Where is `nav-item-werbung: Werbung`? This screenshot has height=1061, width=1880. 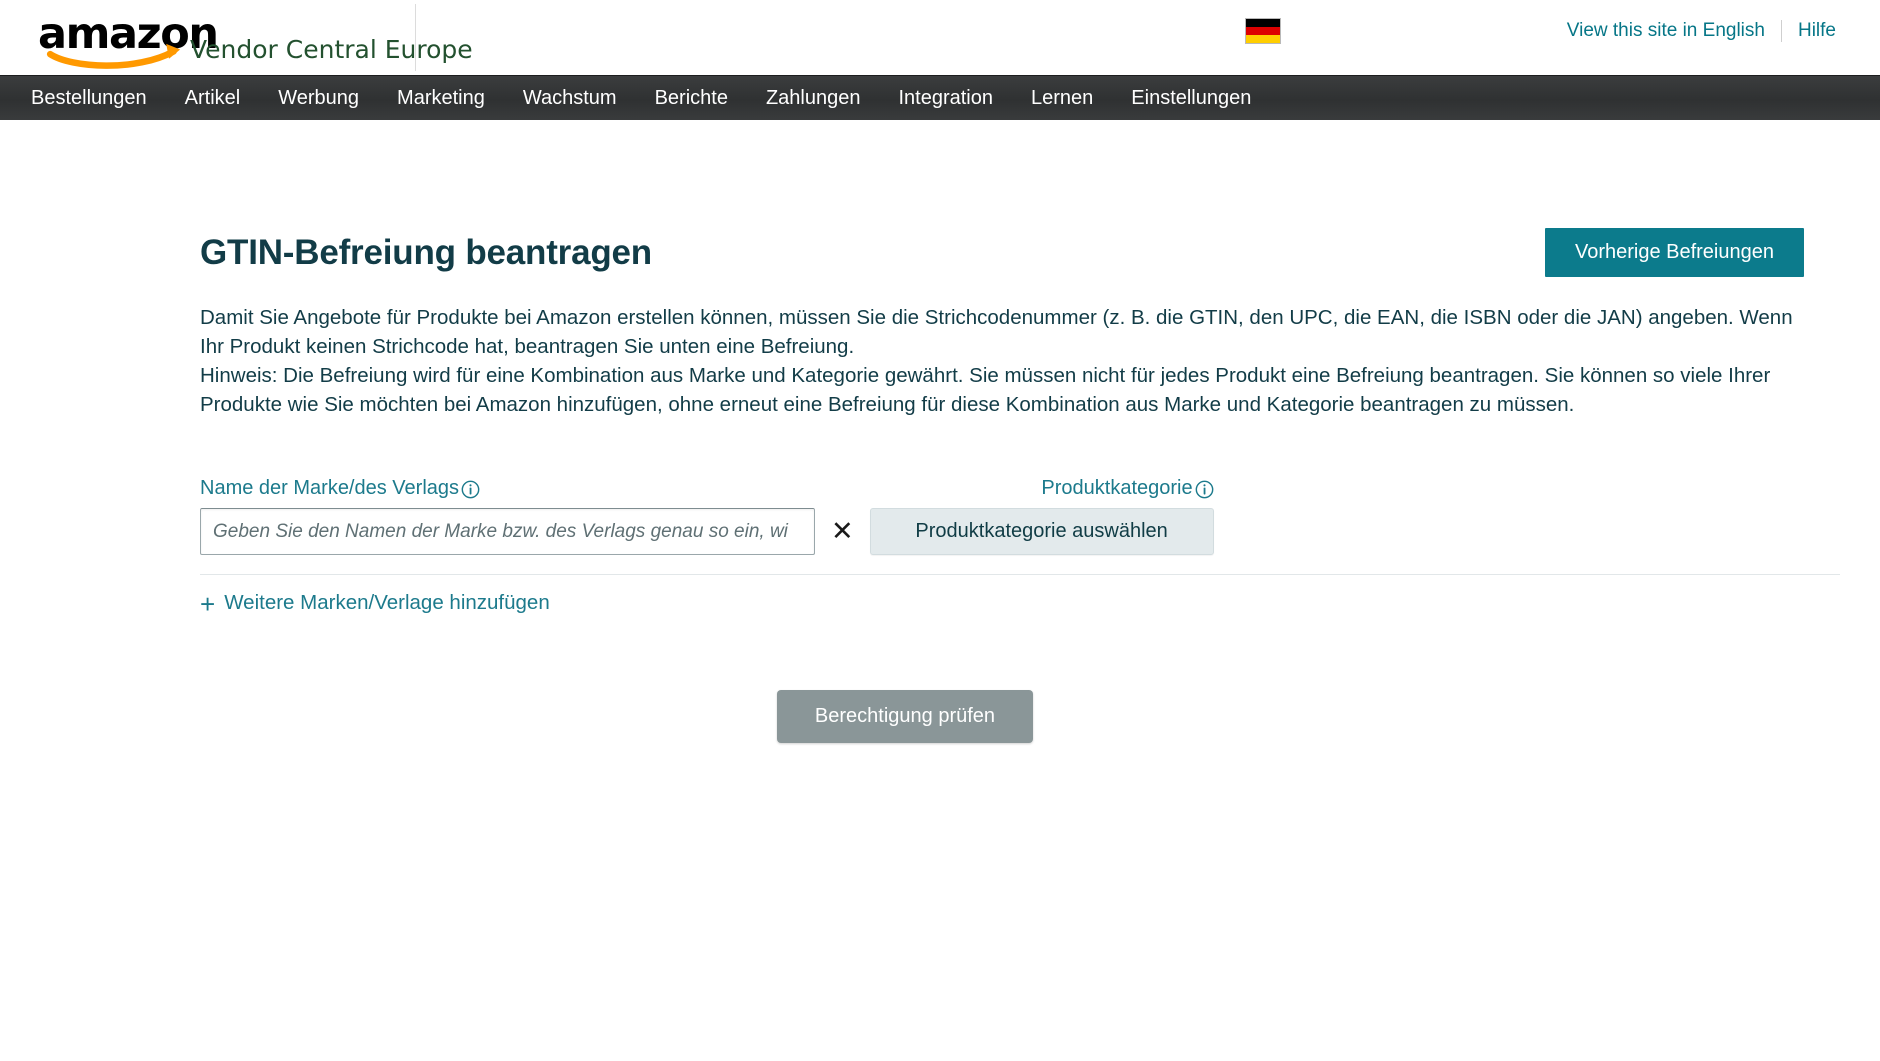
nav-item-werbung: Werbung is located at coordinates (318, 98).